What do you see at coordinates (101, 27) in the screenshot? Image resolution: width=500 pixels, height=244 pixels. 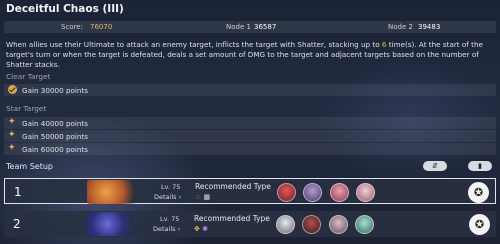 I see `score-value: 76070` at bounding box center [101, 27].